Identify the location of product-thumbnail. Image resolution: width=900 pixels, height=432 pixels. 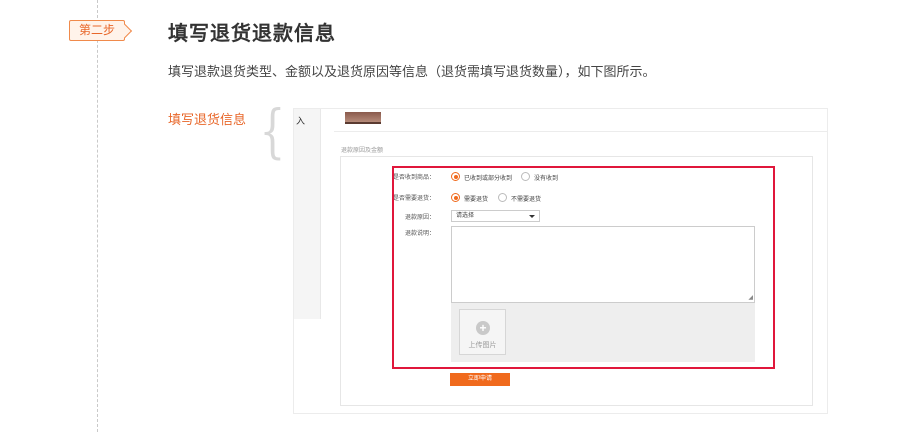
(363, 118).